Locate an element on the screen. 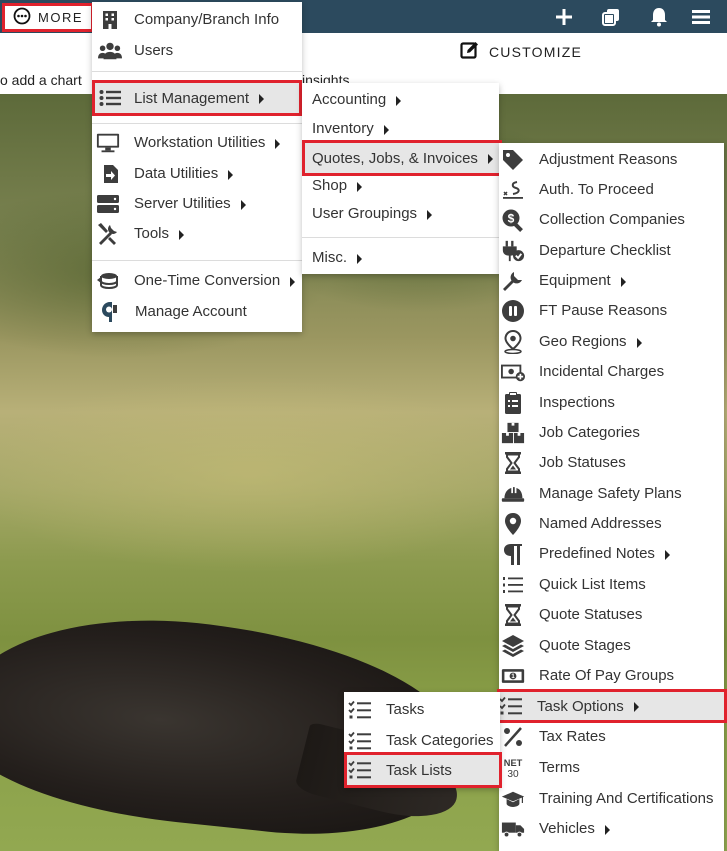 Image resolution: width=727 pixels, height=851 pixels. map-marker-icon is located at coordinates (513, 341).